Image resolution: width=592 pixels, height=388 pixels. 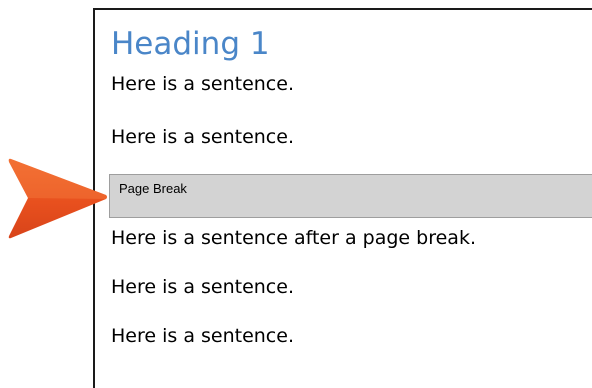 What do you see at coordinates (202, 137) in the screenshot?
I see `paragraph-2: Here is a sentence.` at bounding box center [202, 137].